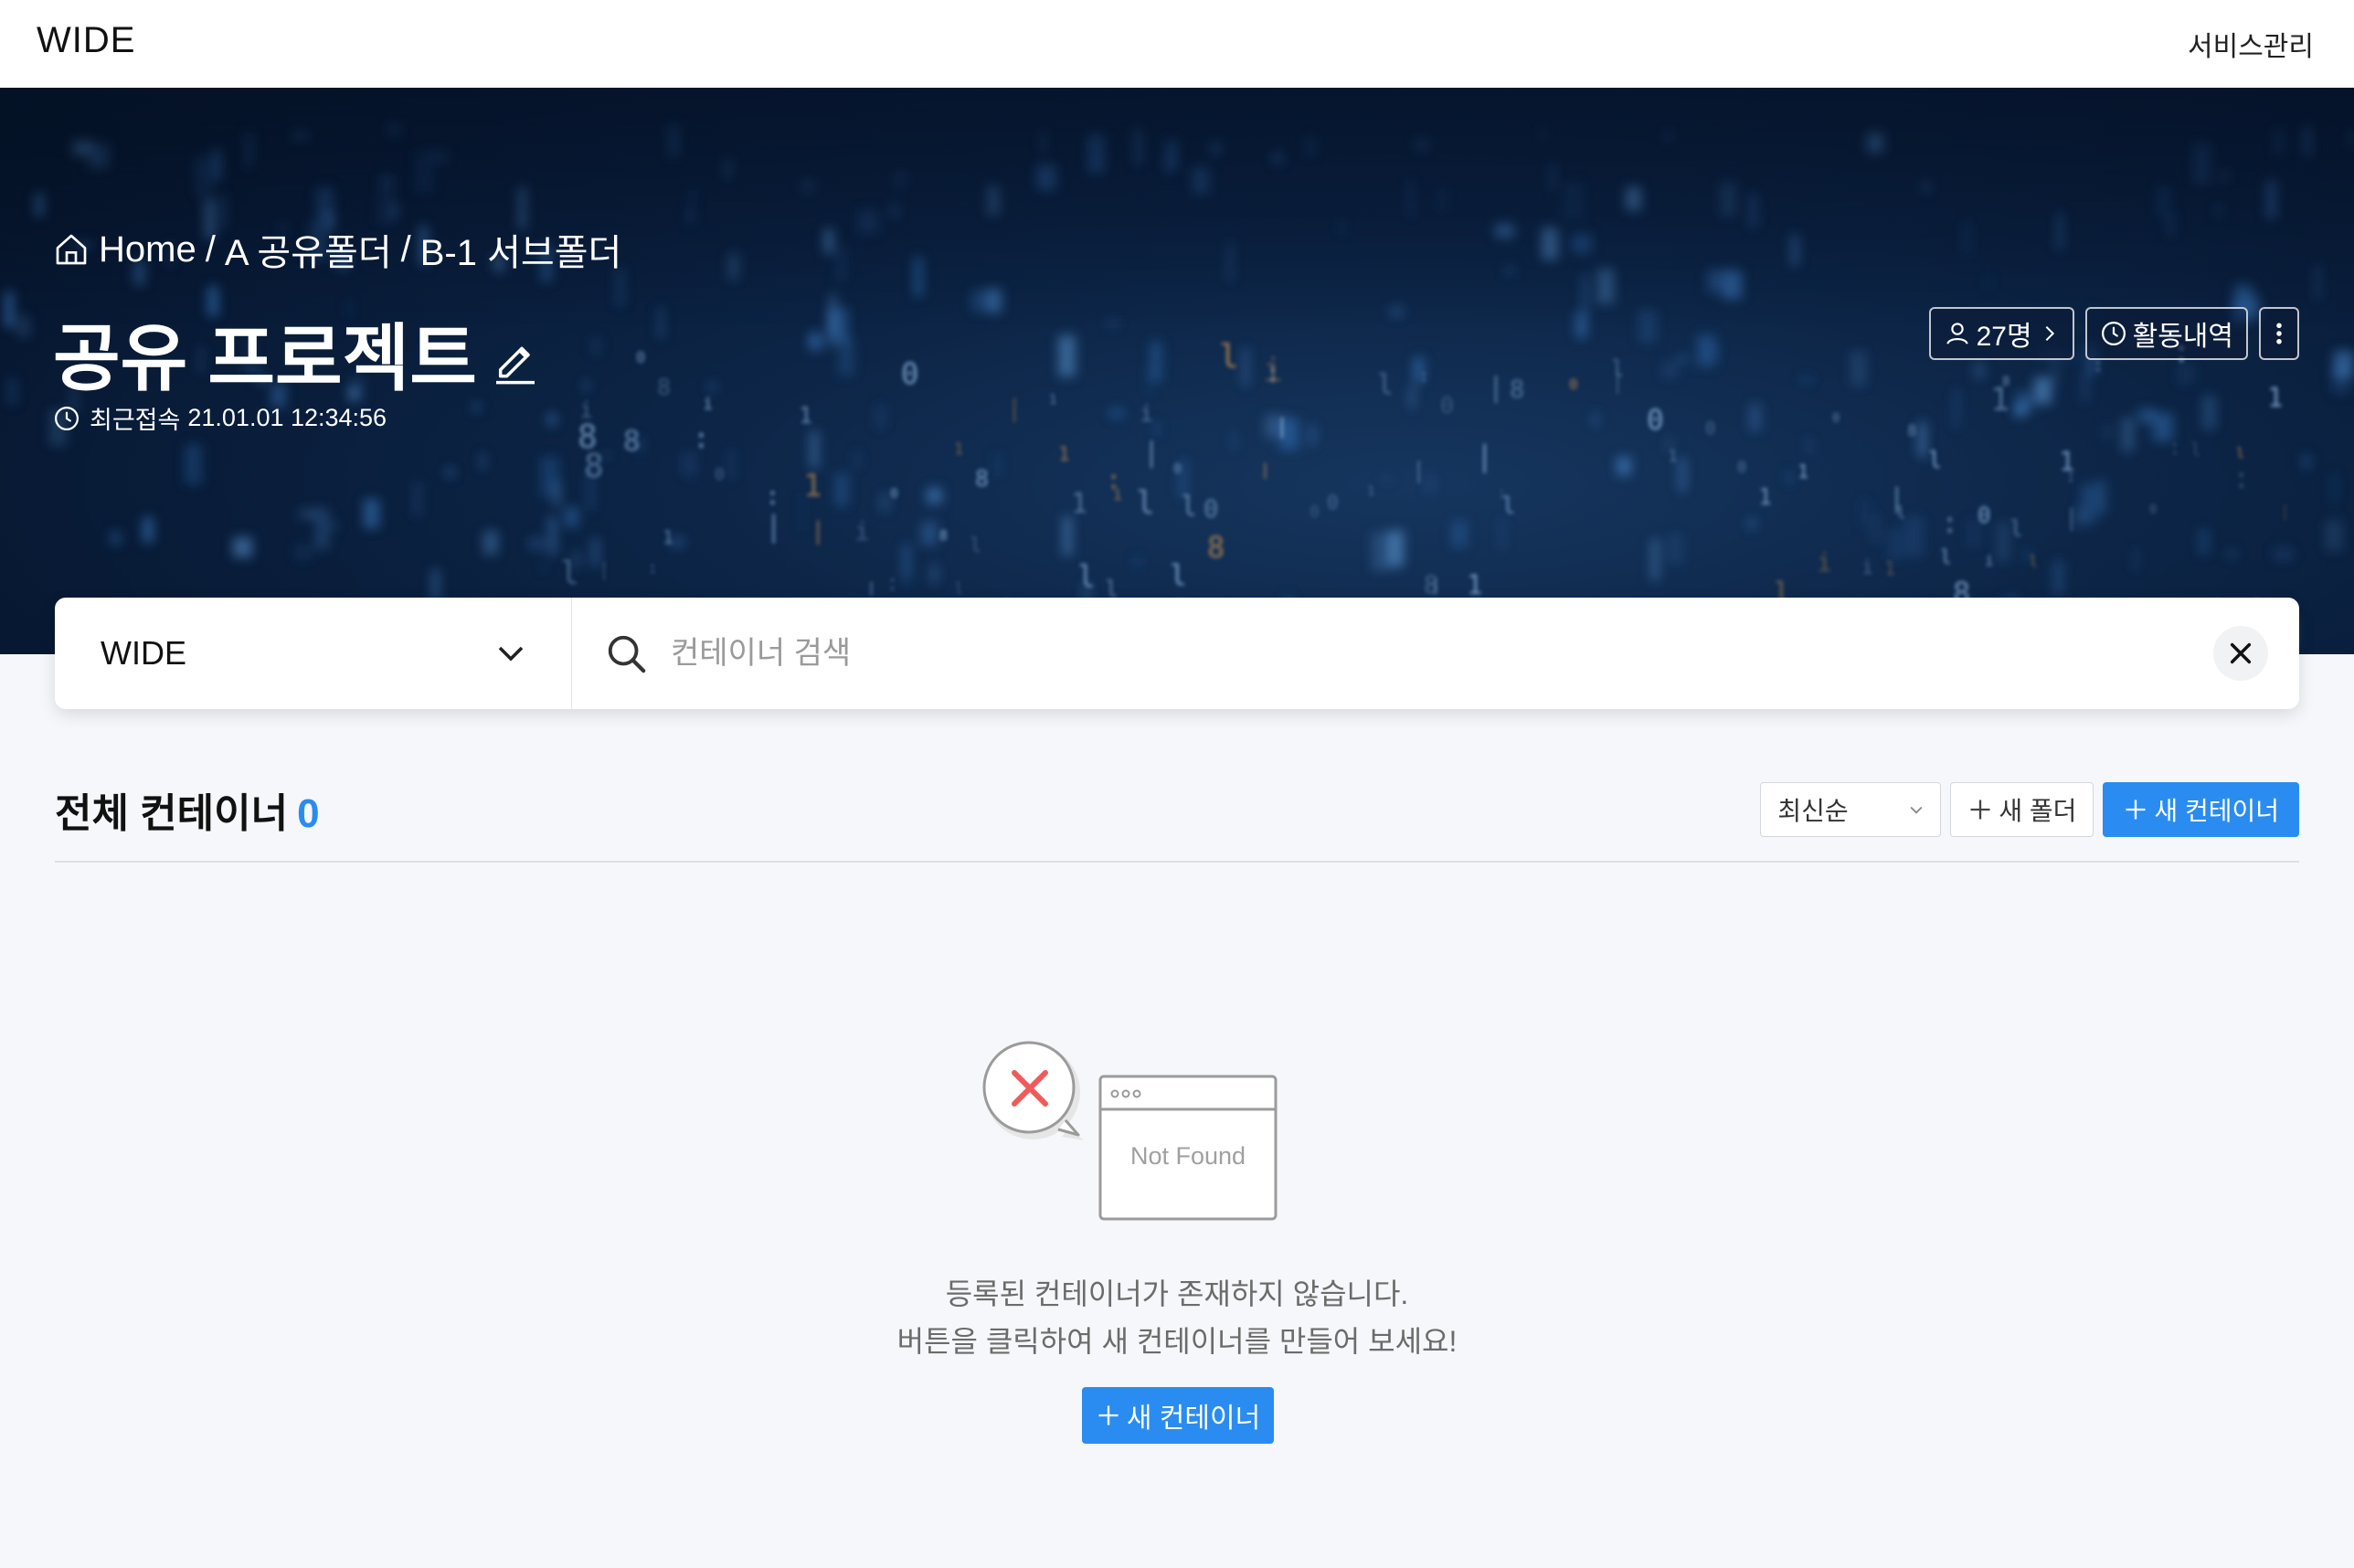 This screenshot has height=1568, width=2354. What do you see at coordinates (136, 421) in the screenshot?
I see `last-access-label: 최근접속` at bounding box center [136, 421].